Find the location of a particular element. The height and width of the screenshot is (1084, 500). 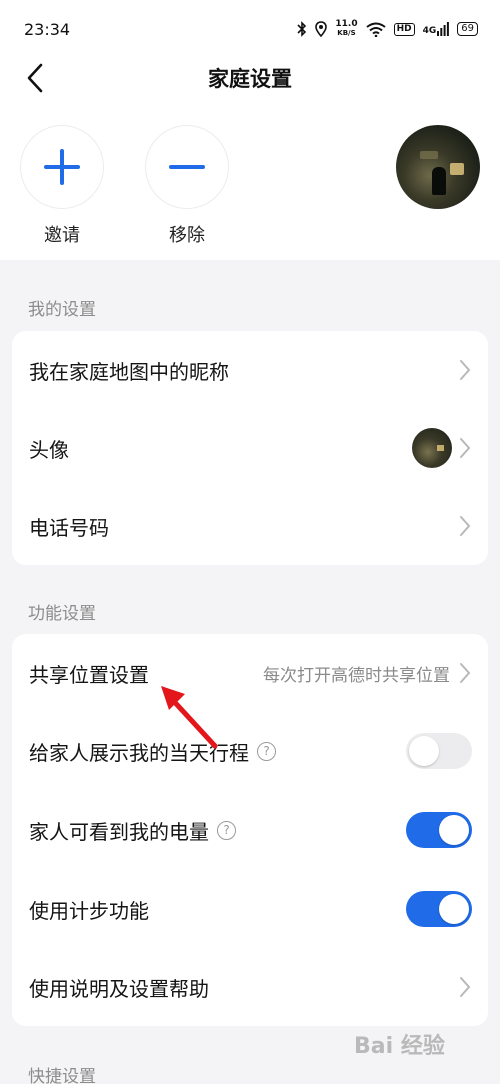

status-time: 23:34 is located at coordinates (47, 29).